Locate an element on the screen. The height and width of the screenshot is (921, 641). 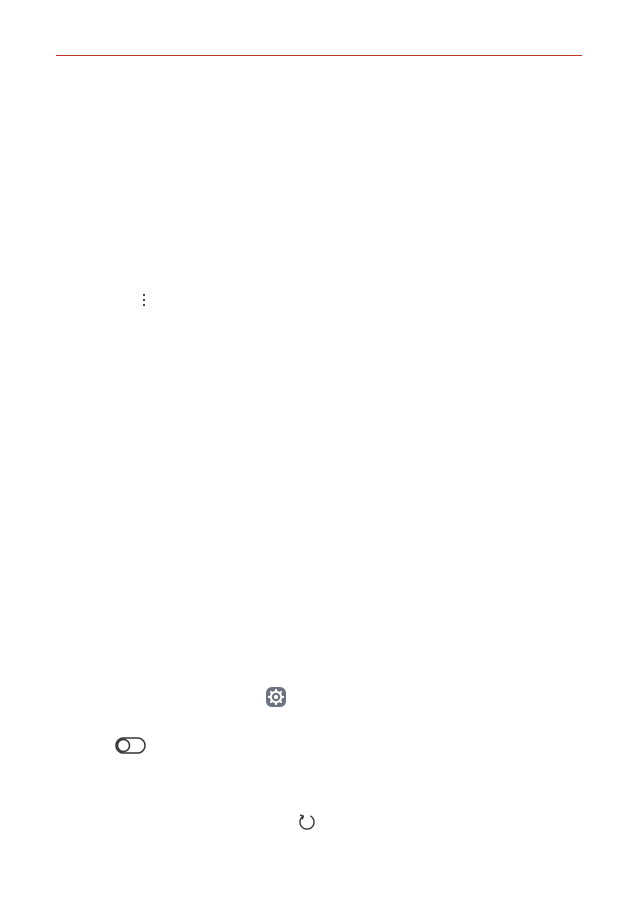
refresh-icon is located at coordinates (307, 822).